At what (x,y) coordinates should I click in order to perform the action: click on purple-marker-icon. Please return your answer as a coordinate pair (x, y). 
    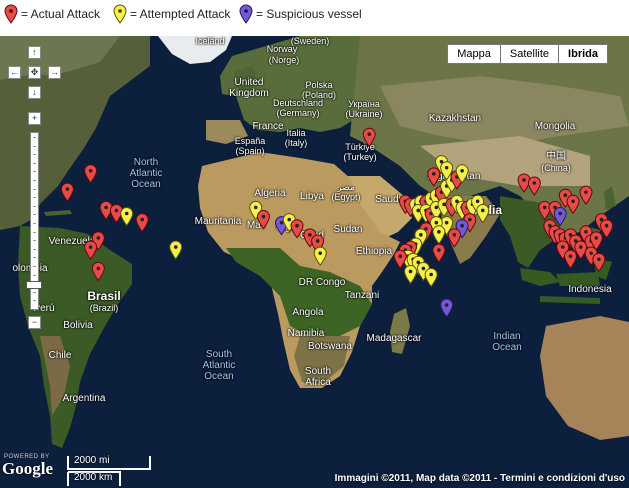
    Looking at the image, I should click on (246, 14).